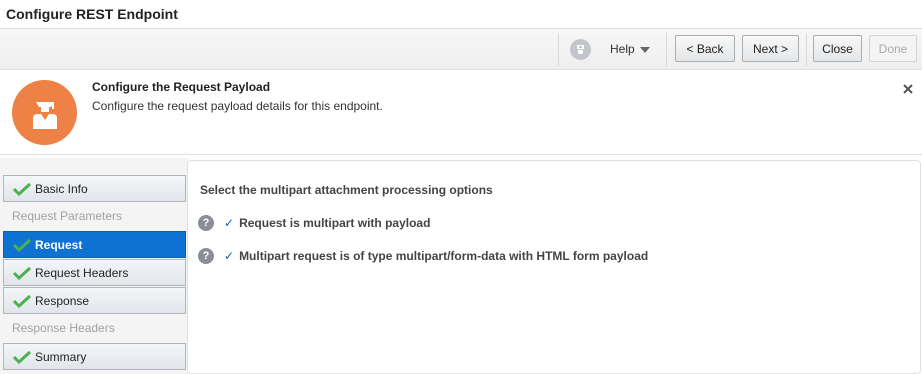 The height and width of the screenshot is (374, 922). I want to click on next-button: Next >, so click(770, 48).